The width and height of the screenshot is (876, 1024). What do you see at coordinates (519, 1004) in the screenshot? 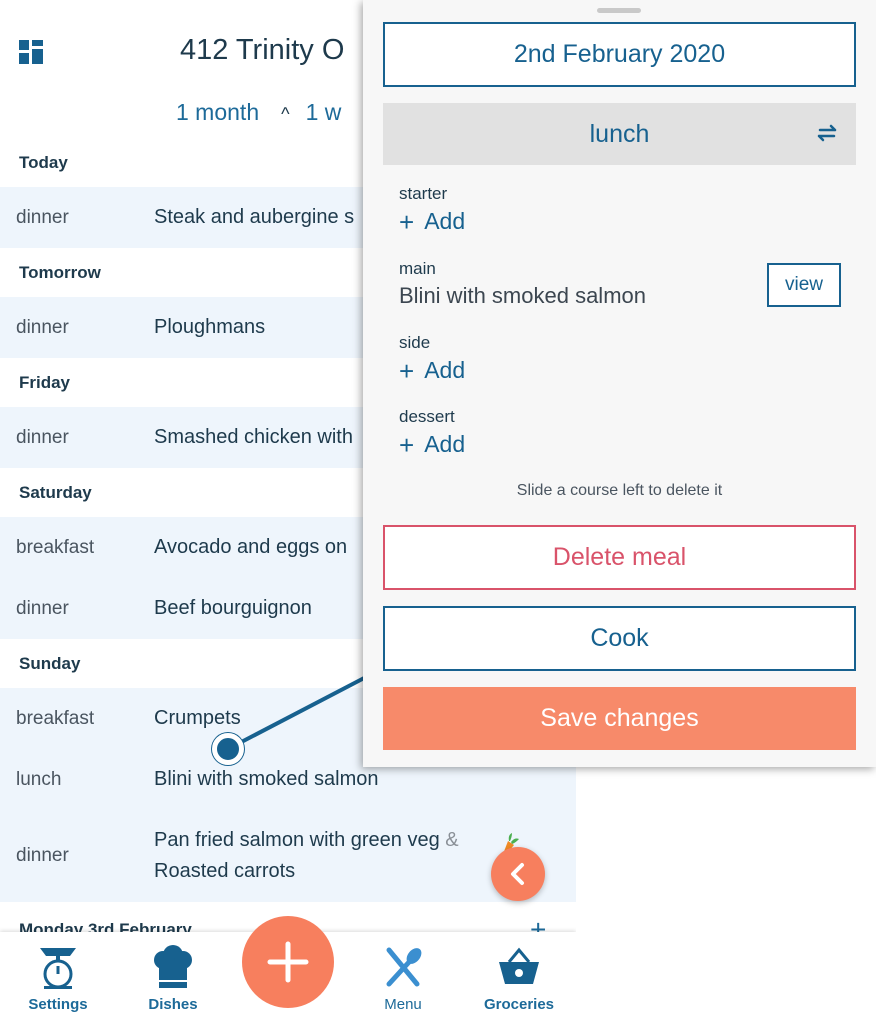
I see `tab-label: Groceries` at bounding box center [519, 1004].